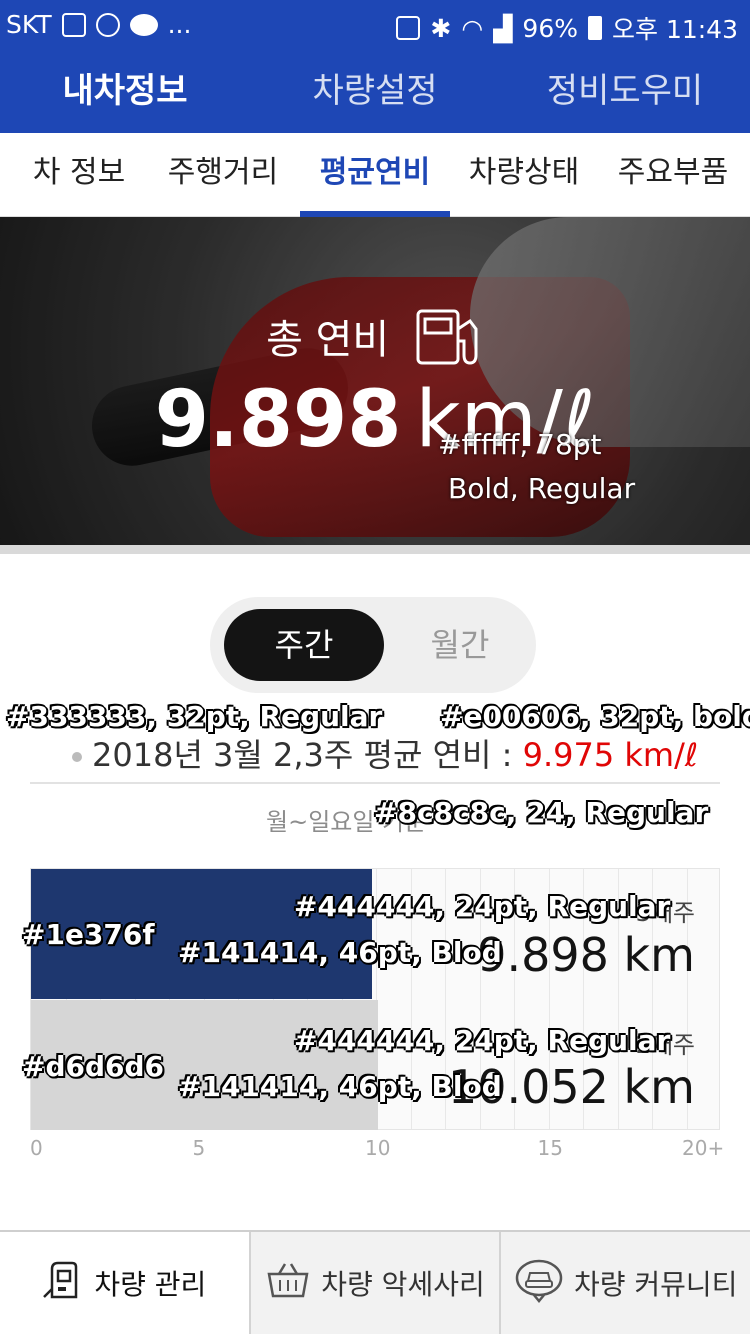  I want to click on toggle-monthly: 월간, so click(460, 645).